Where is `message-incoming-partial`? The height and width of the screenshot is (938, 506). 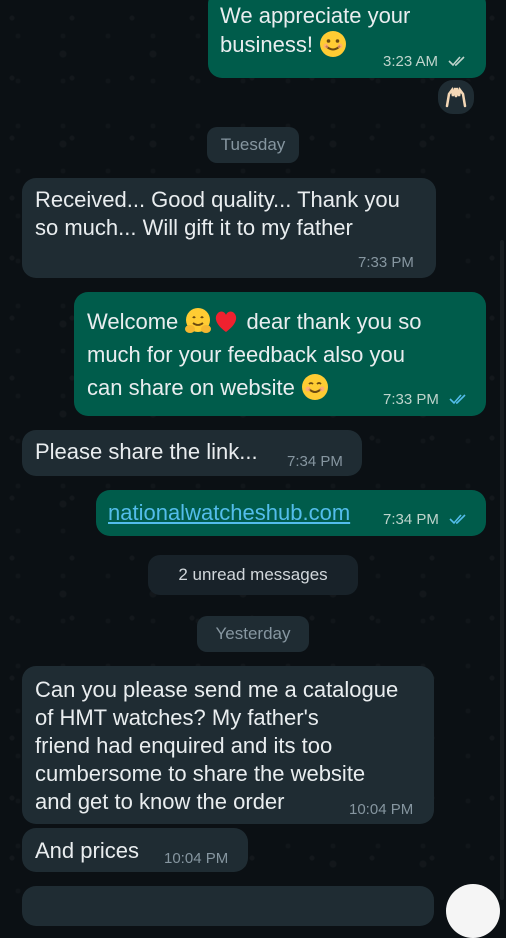
message-incoming-partial is located at coordinates (228, 906).